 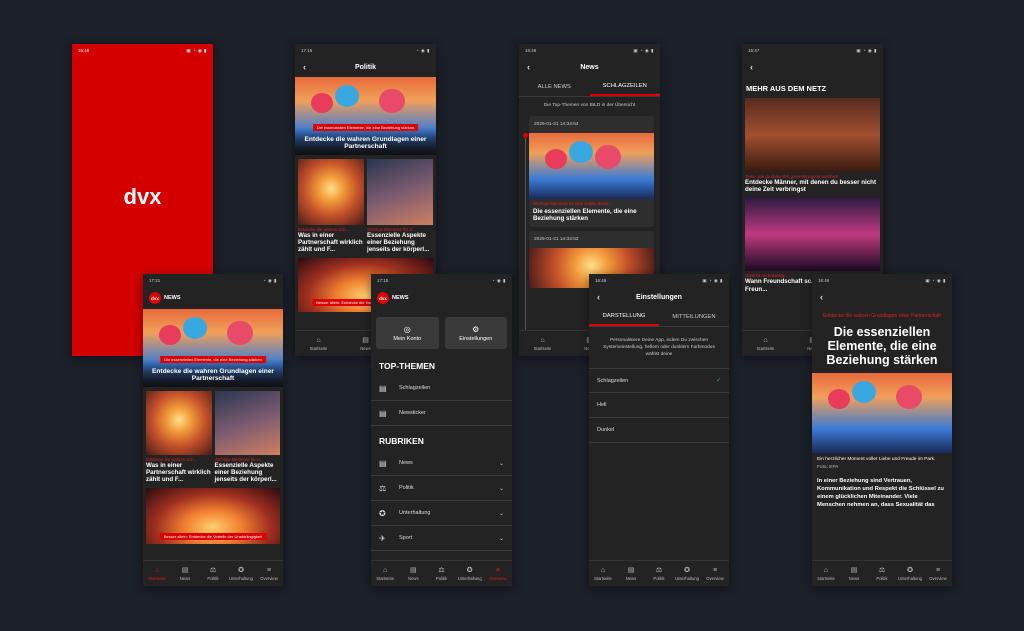 What do you see at coordinates (441, 570) in the screenshot?
I see `politik-icon: ⚖` at bounding box center [441, 570].